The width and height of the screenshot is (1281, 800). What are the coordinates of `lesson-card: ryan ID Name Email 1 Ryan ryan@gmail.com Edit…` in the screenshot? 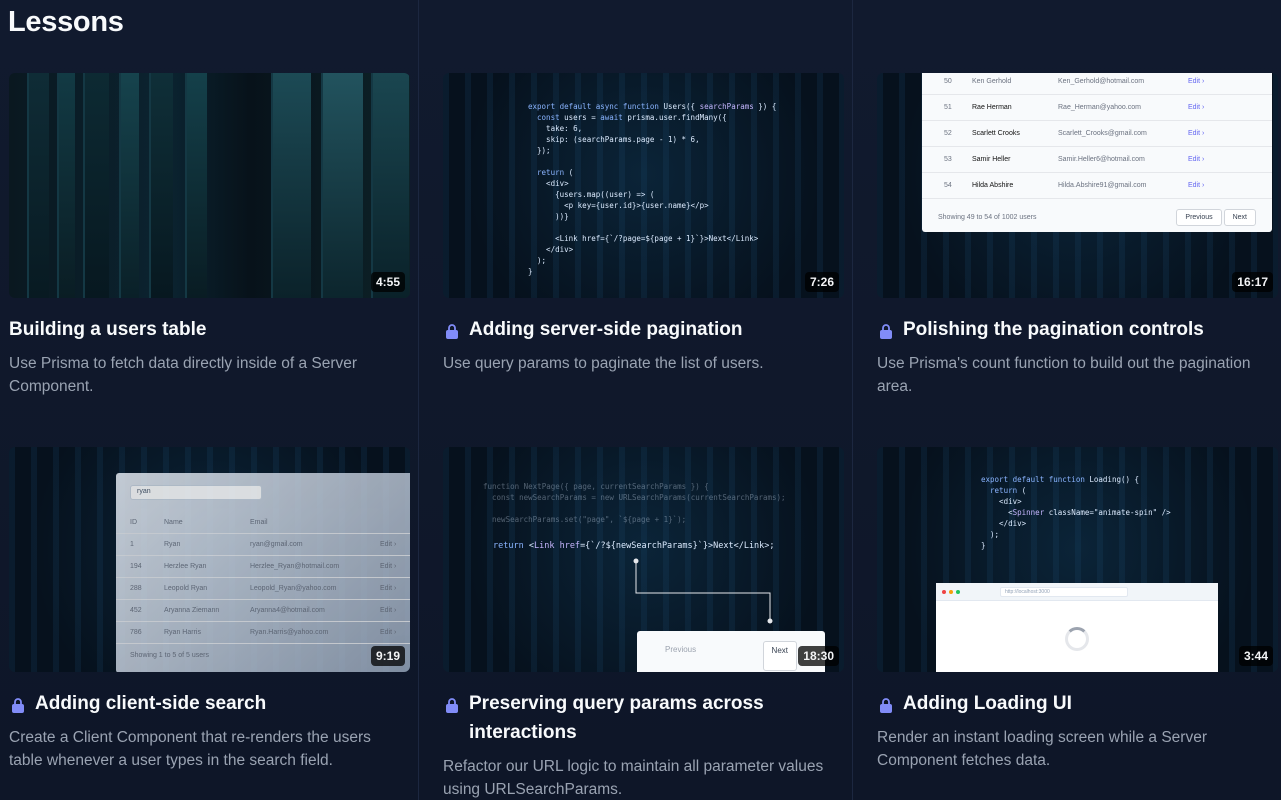 It's located at (209, 623).